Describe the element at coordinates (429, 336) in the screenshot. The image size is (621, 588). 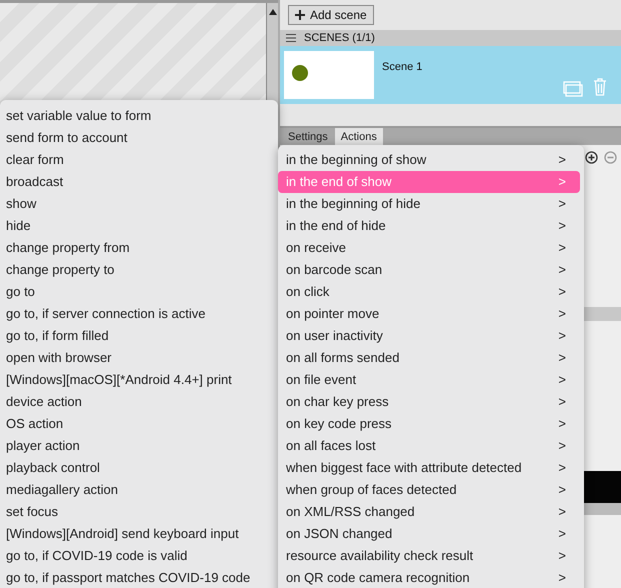
I see `menu-item: on user inactivity >` at that location.